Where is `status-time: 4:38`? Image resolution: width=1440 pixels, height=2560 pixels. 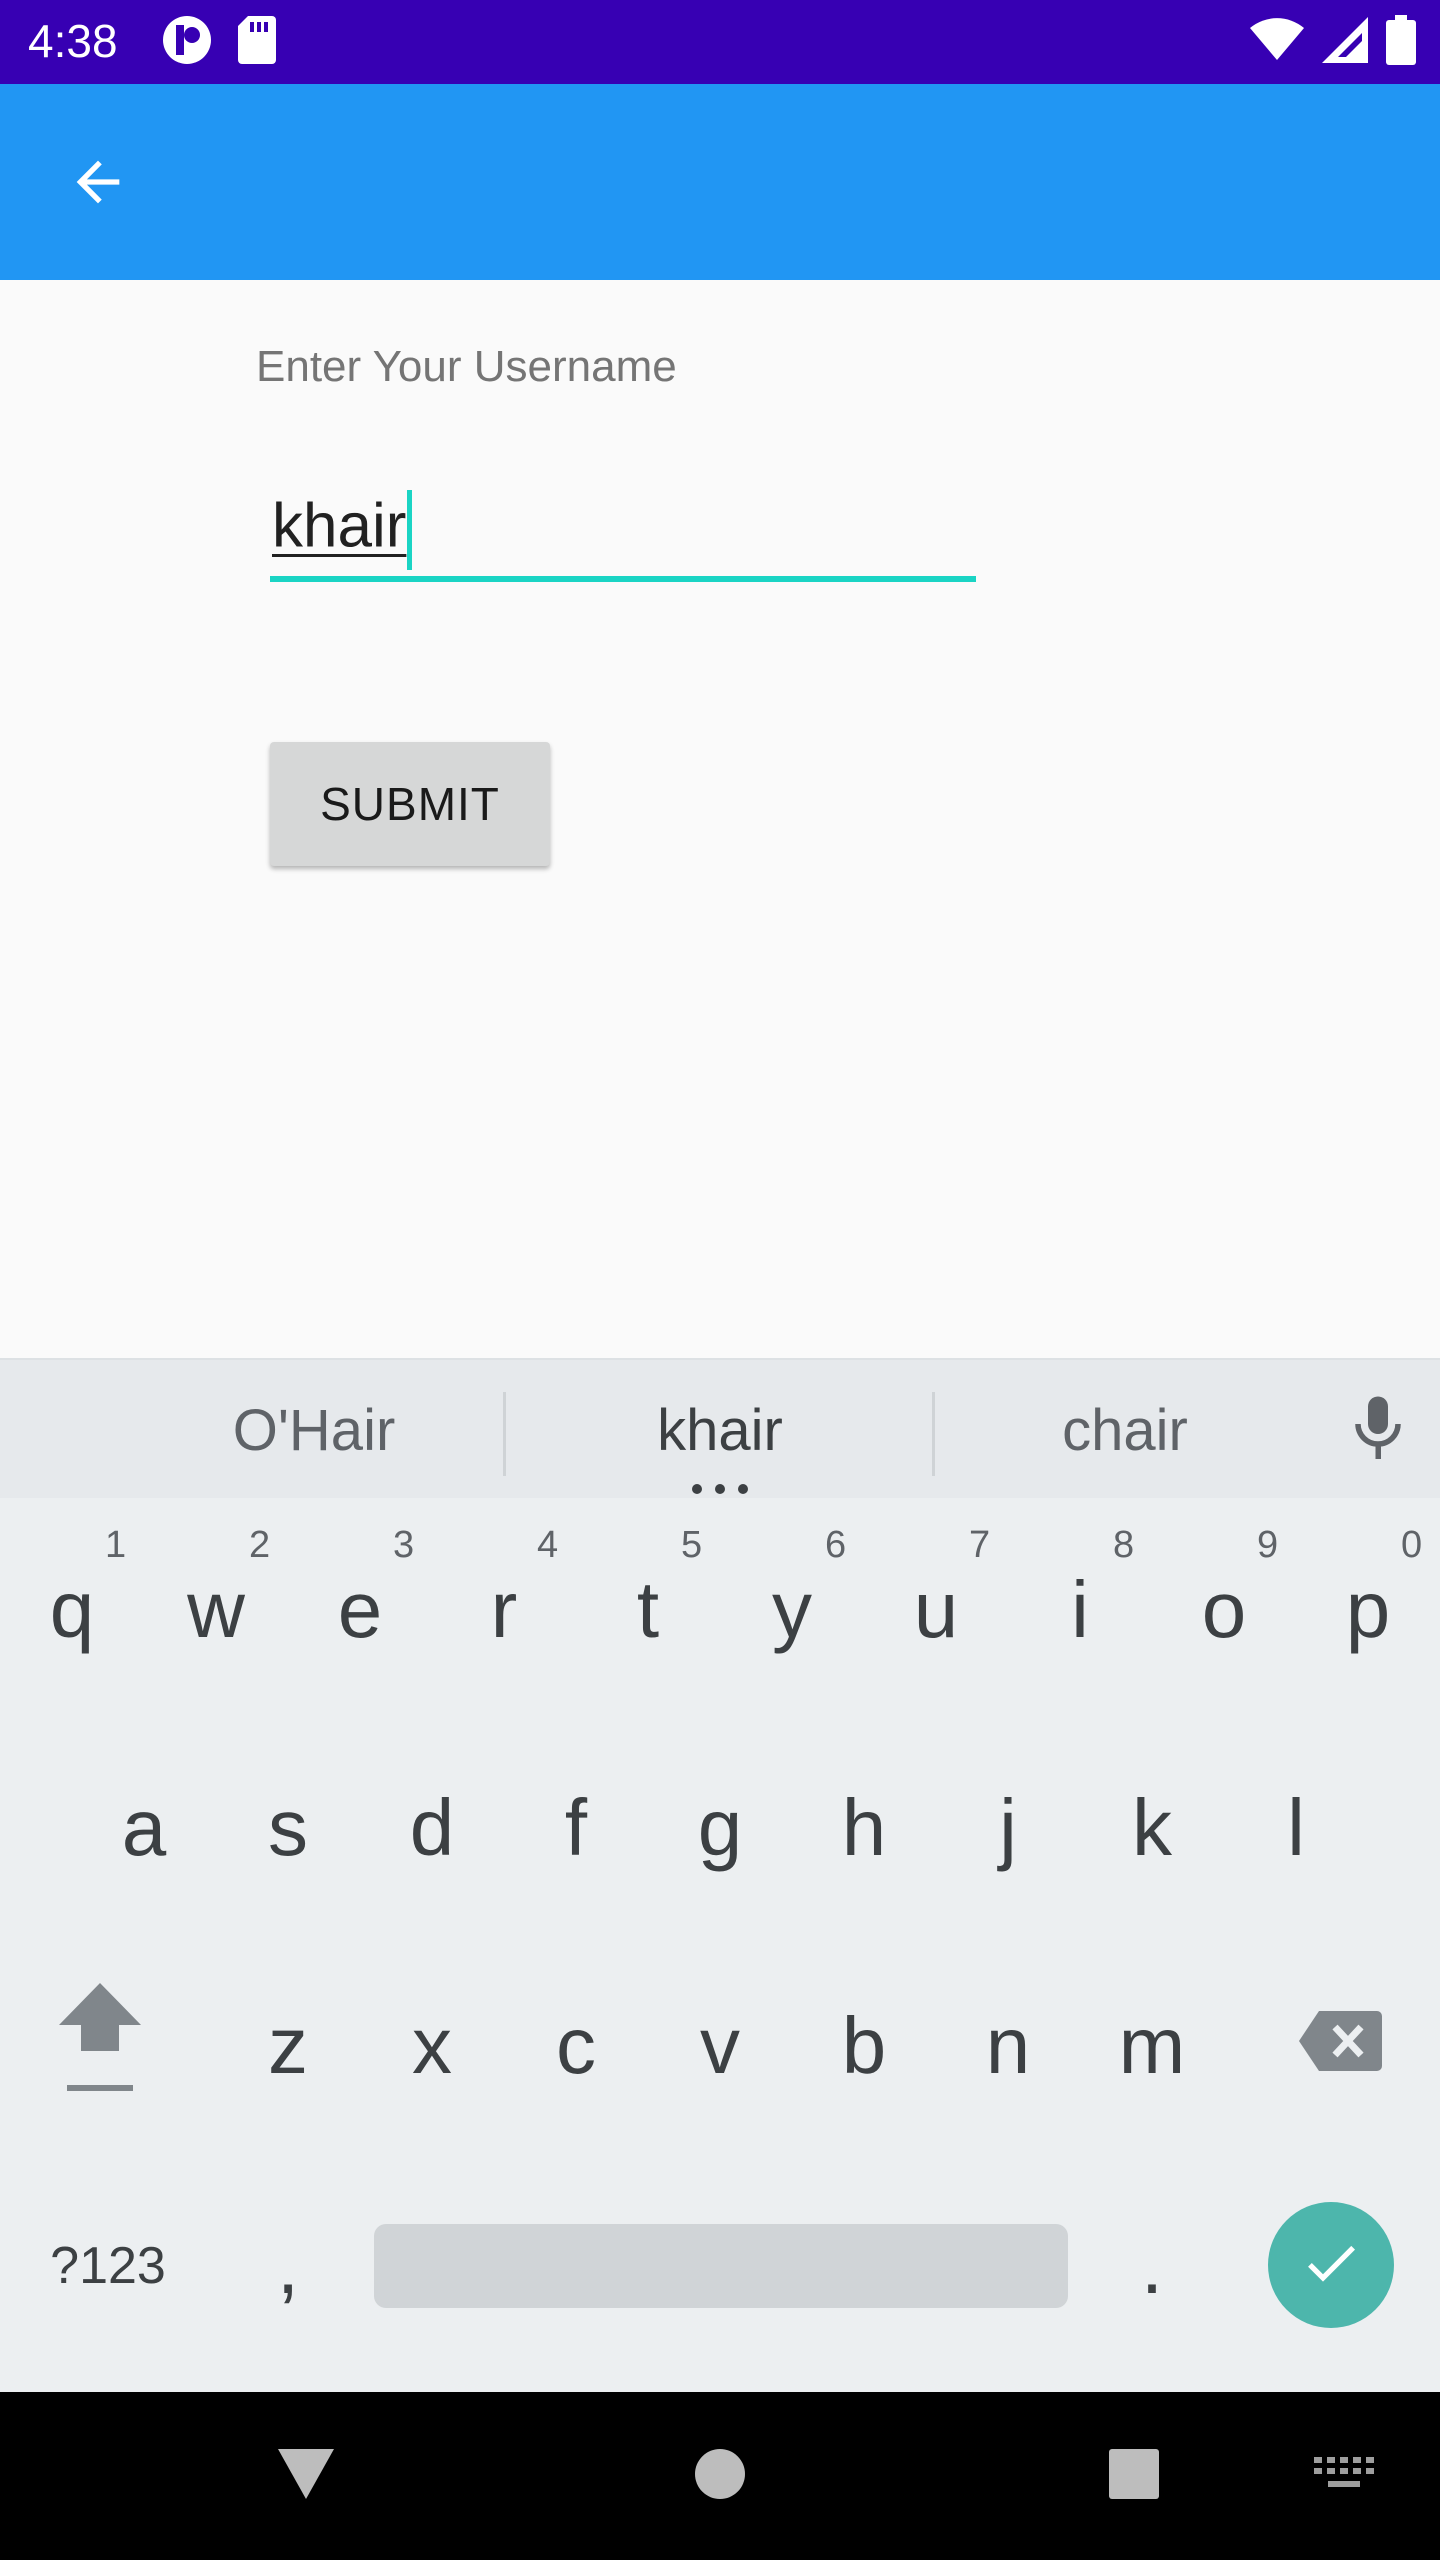 status-time: 4:38 is located at coordinates (73, 41).